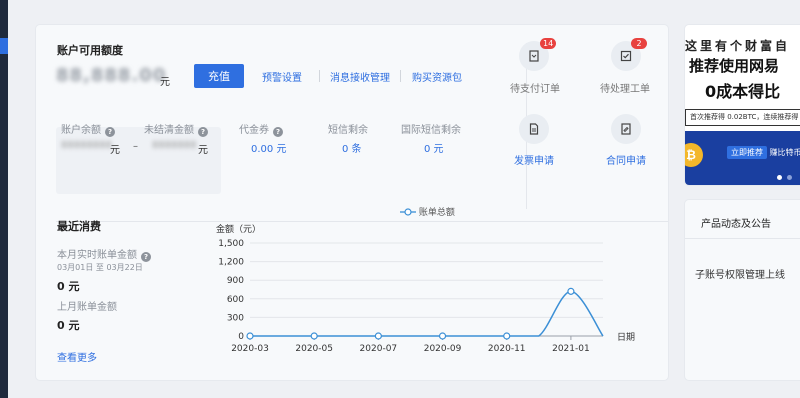 The height and width of the screenshot is (398, 800). I want to click on promo-line2: 推荐使用网易, so click(734, 66).